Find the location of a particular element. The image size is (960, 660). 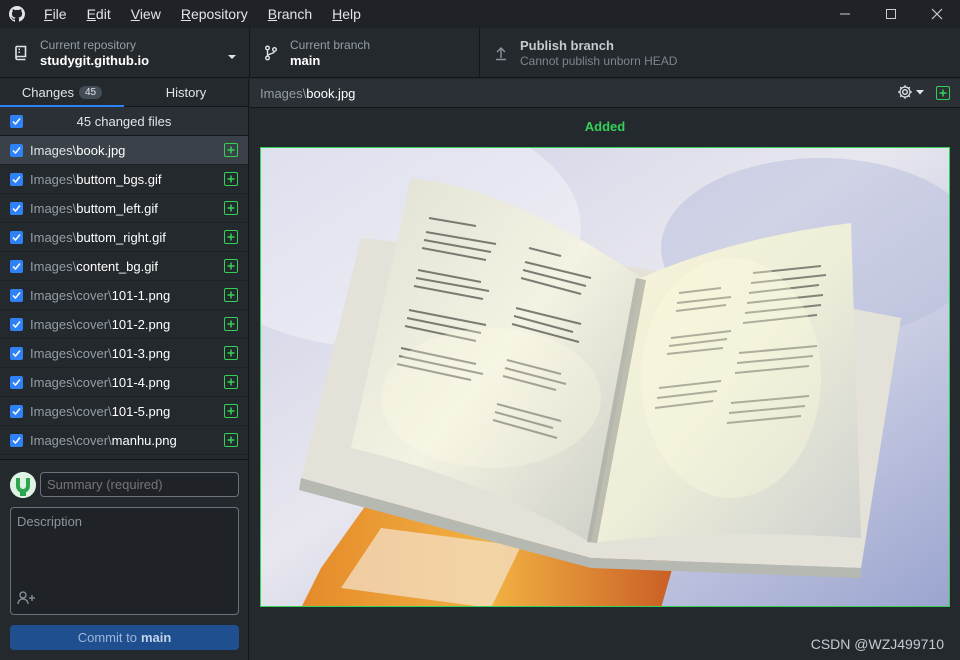

file-path: Images\cover\101-1.png is located at coordinates (100, 295).